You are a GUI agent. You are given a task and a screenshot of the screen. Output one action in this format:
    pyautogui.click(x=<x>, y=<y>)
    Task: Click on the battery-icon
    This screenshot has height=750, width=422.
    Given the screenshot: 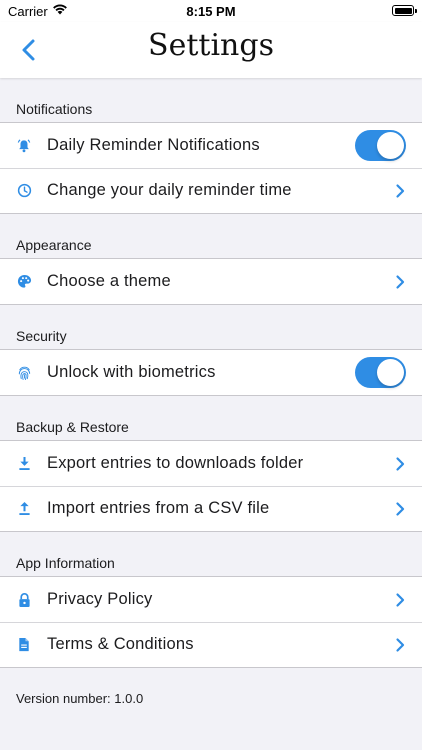 What is the action you would take?
    pyautogui.click(x=404, y=10)
    